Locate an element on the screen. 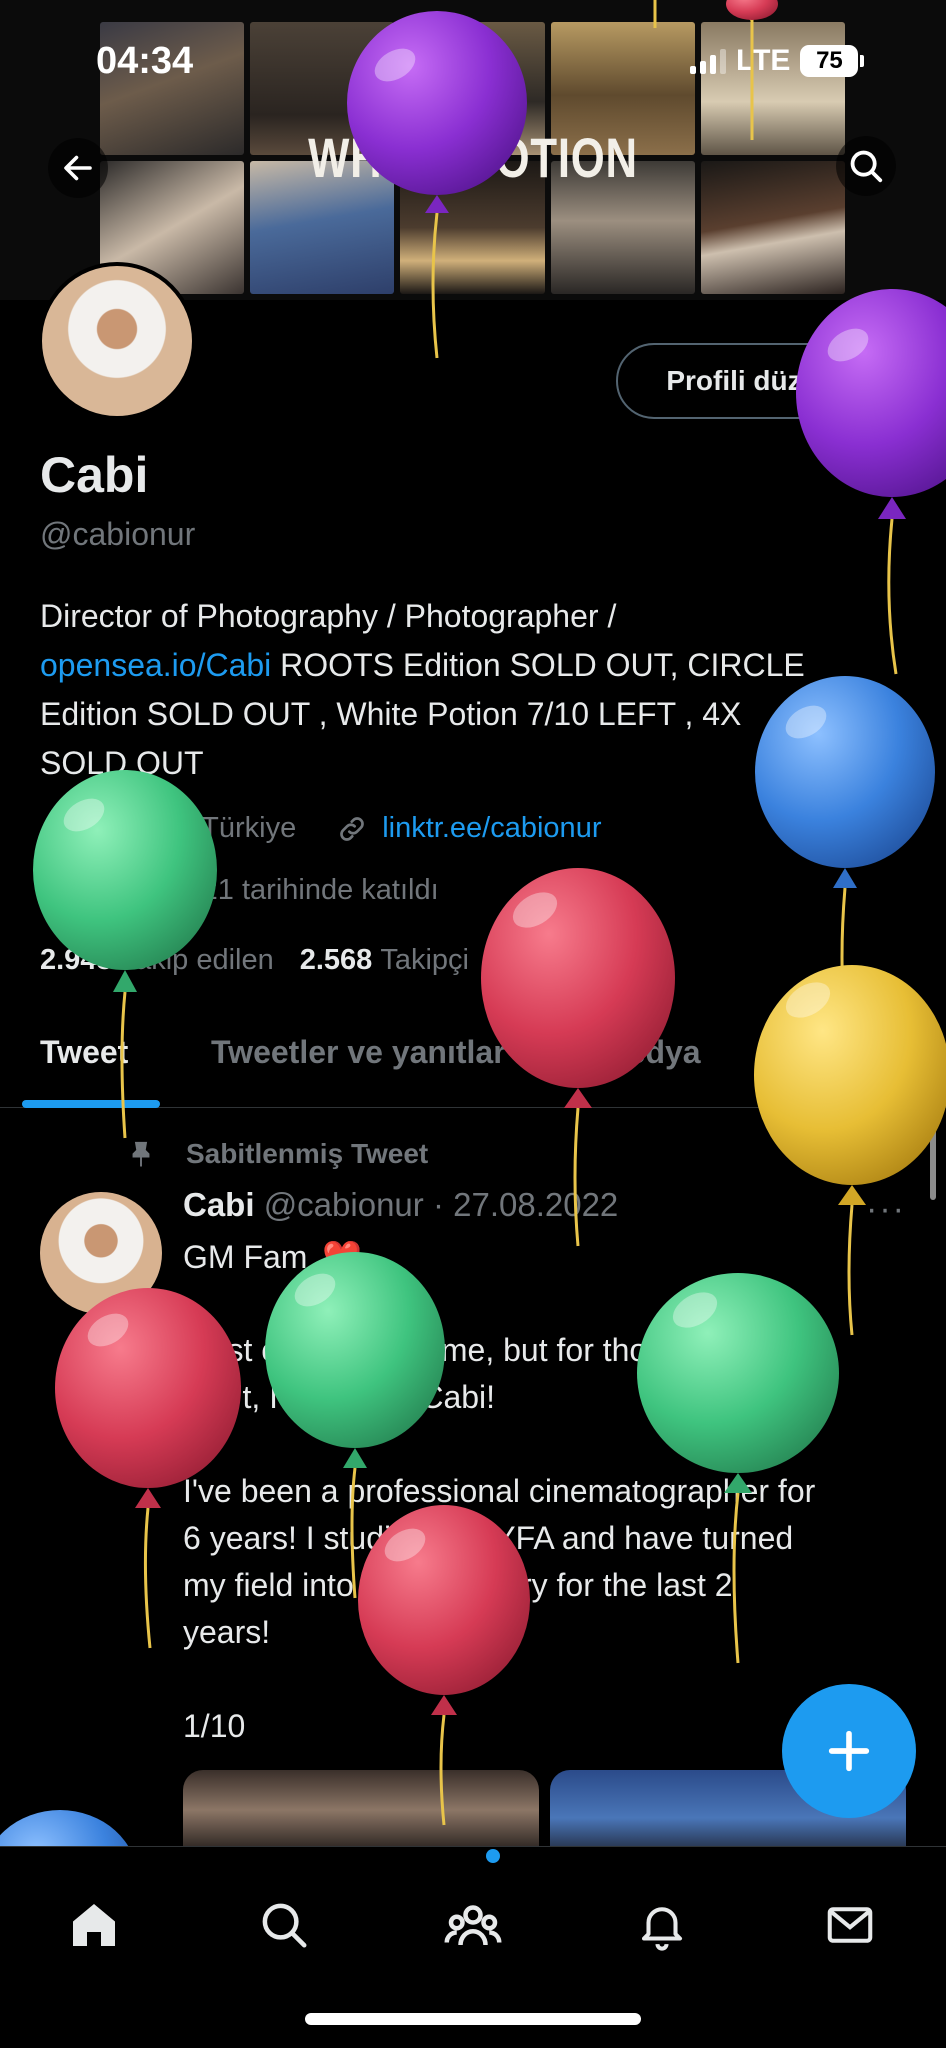  bio-line: SOLD OUT is located at coordinates (122, 763).